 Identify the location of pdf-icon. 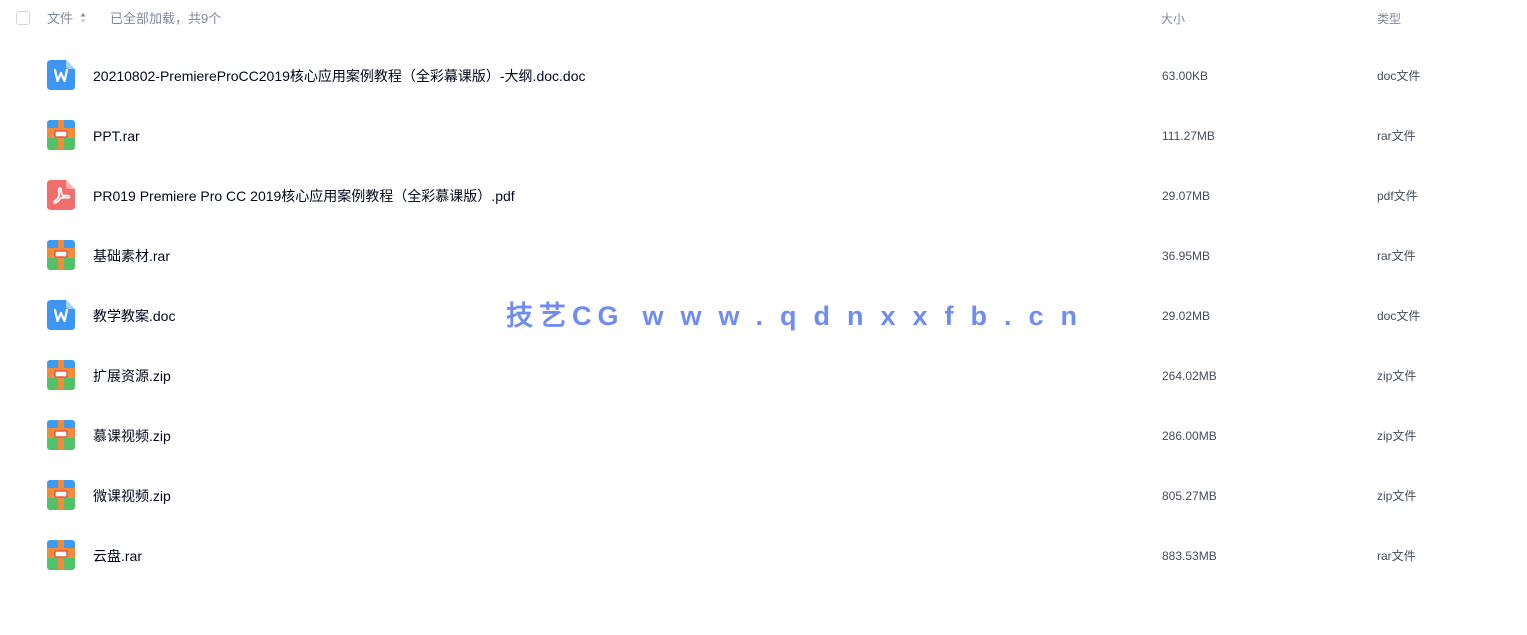
(61, 195).